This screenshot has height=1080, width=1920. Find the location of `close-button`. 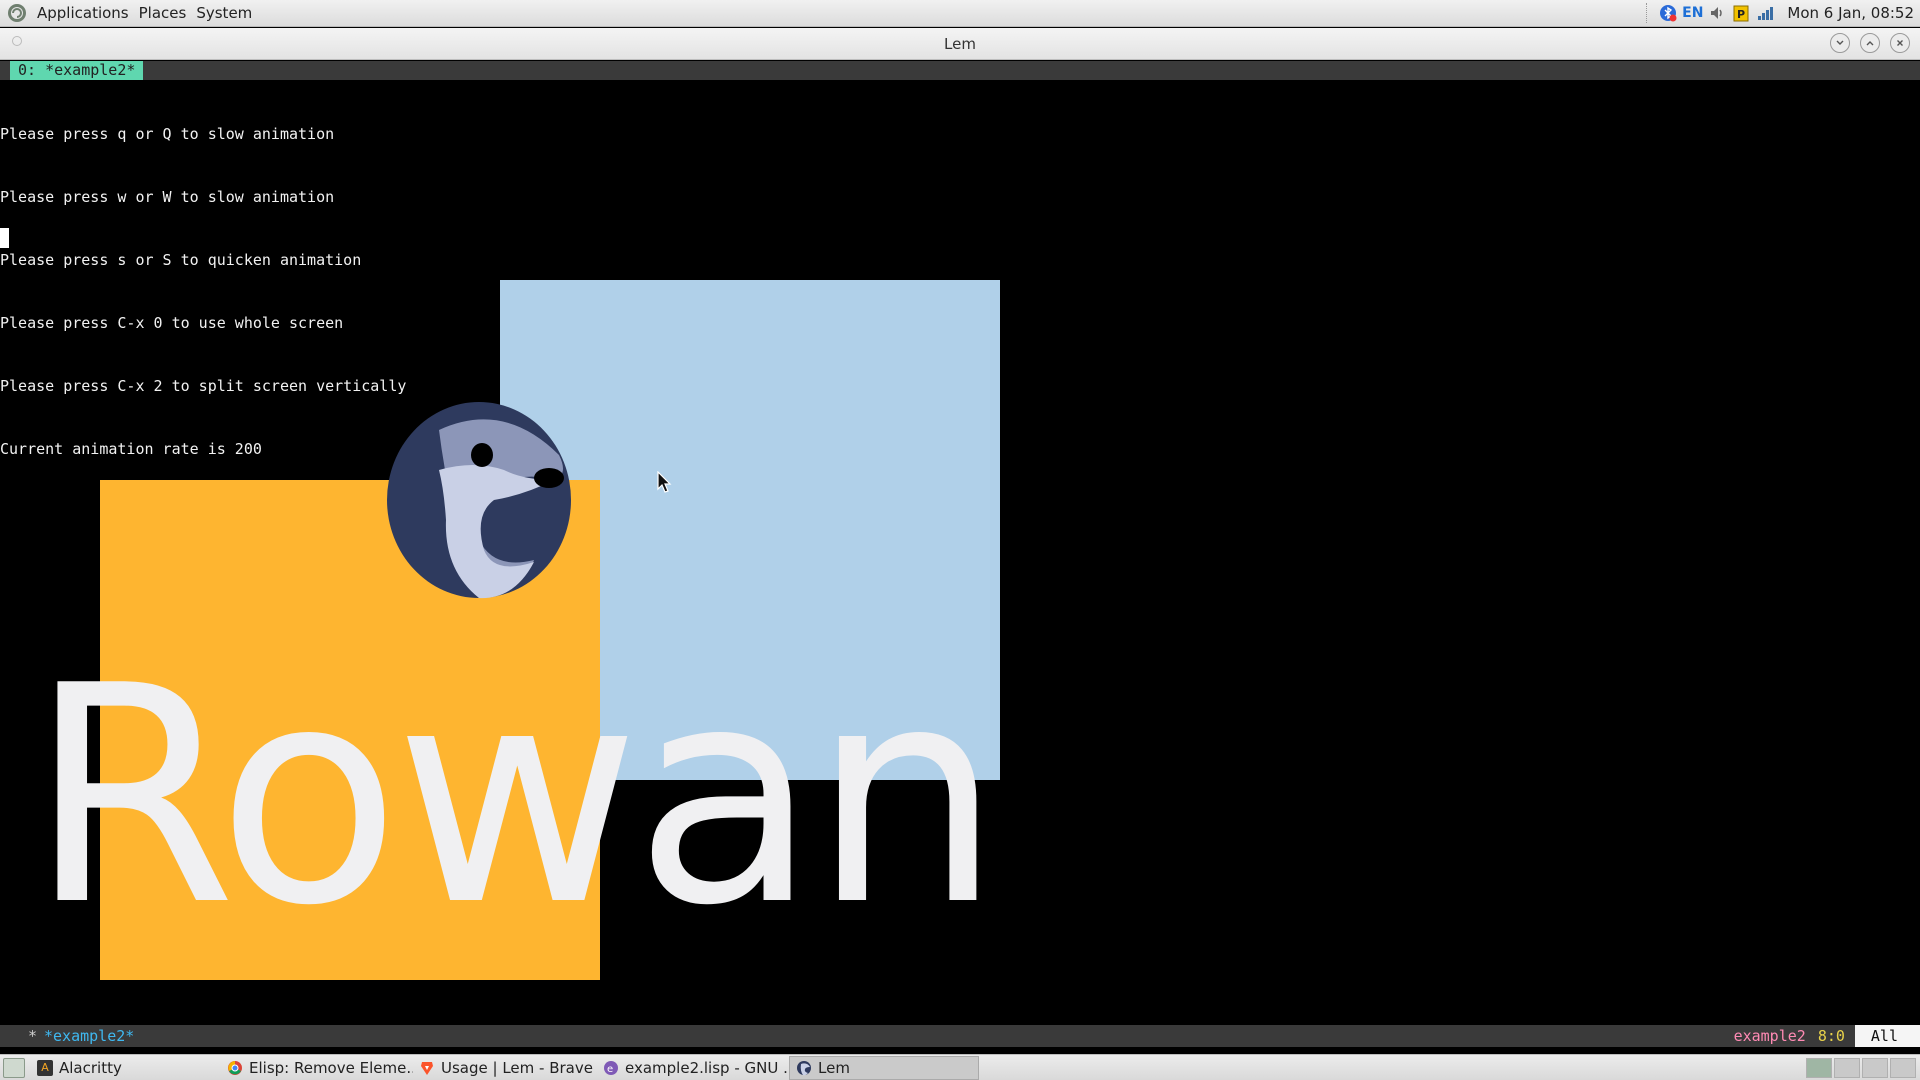

close-button is located at coordinates (1900, 43).